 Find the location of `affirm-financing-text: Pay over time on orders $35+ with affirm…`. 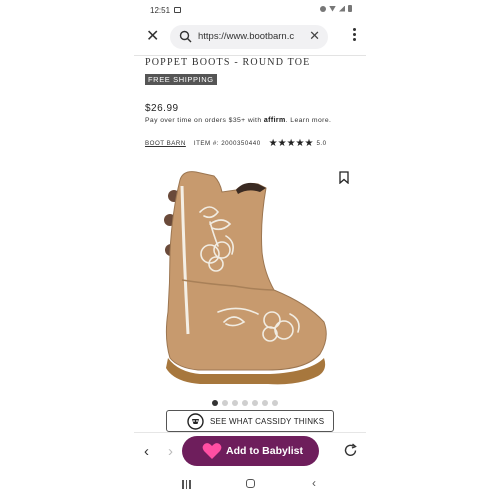

affirm-financing-text: Pay over time on orders $35+ with affirm… is located at coordinates (238, 120).